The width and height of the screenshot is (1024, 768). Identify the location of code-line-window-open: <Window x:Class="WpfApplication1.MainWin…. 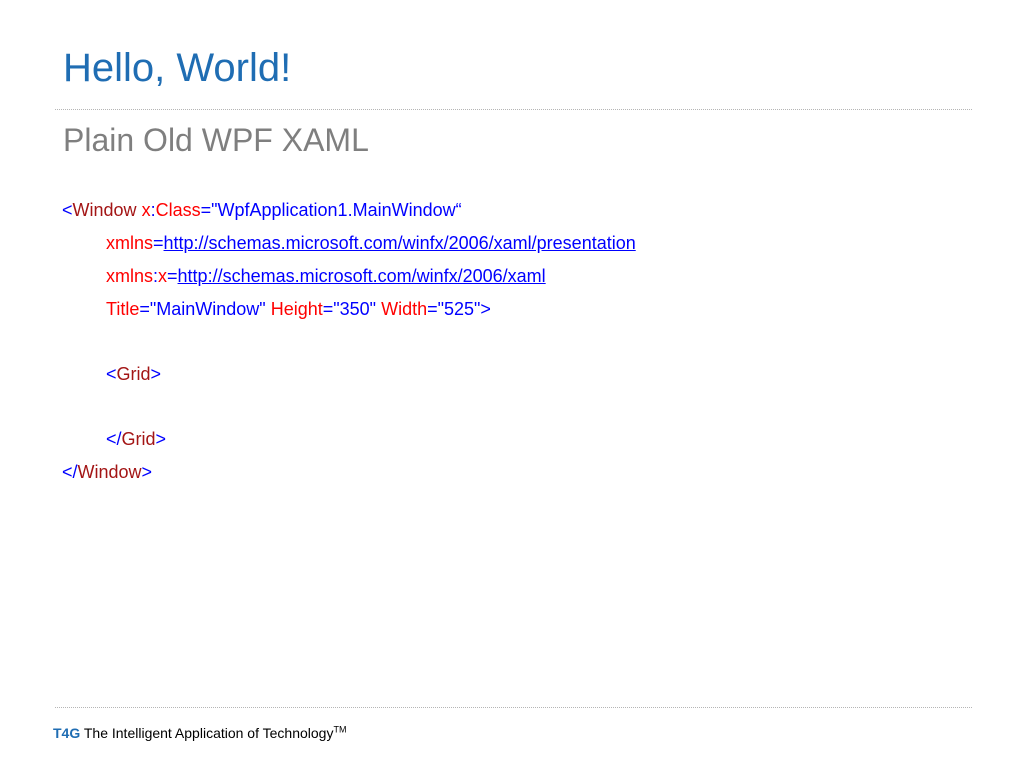
(349, 210).